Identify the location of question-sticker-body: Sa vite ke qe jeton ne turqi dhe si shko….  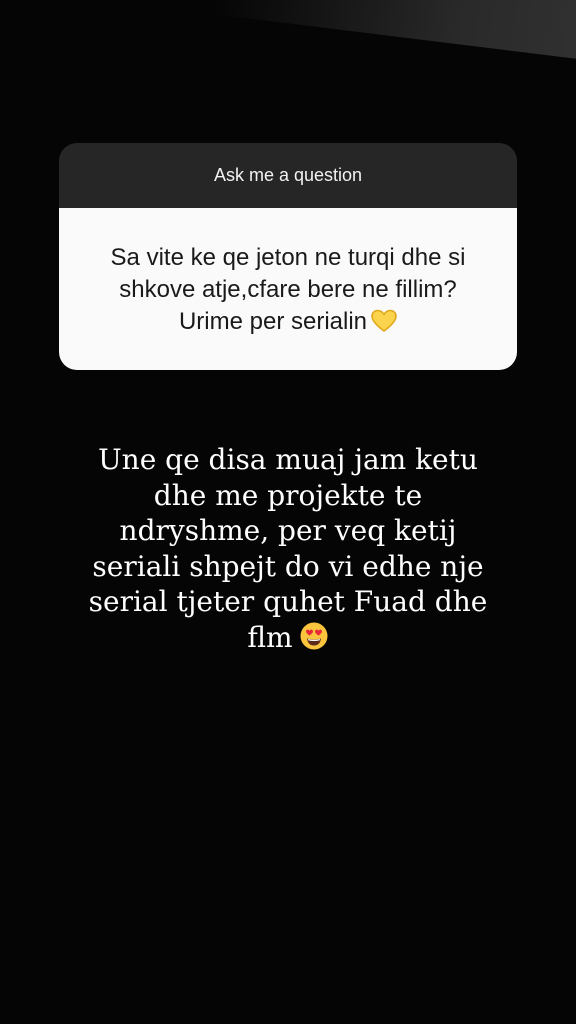
(288, 289).